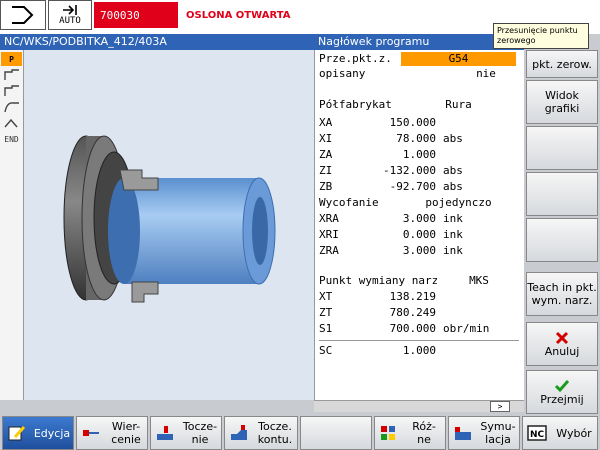 This screenshot has width=600, height=450. I want to click on xi-unit: abs, so click(453, 138).